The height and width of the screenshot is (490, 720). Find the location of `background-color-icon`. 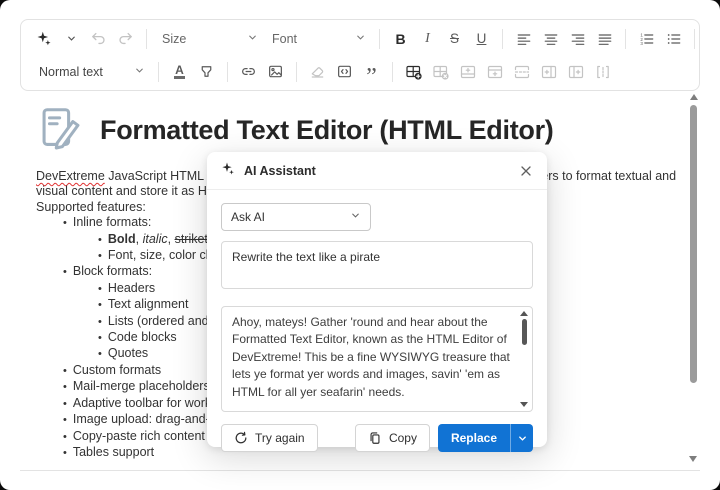

background-color-icon is located at coordinates (206, 71).